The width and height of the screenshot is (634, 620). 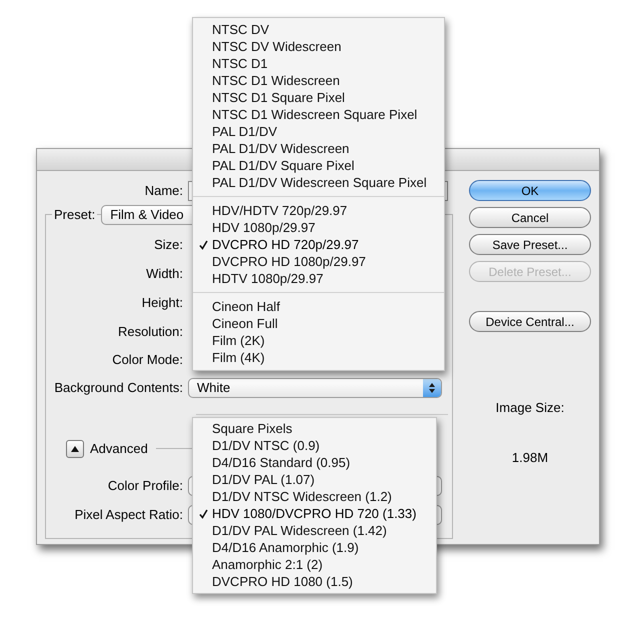 I want to click on menu-item: D4/D16 Standard (0.95), so click(x=314, y=462).